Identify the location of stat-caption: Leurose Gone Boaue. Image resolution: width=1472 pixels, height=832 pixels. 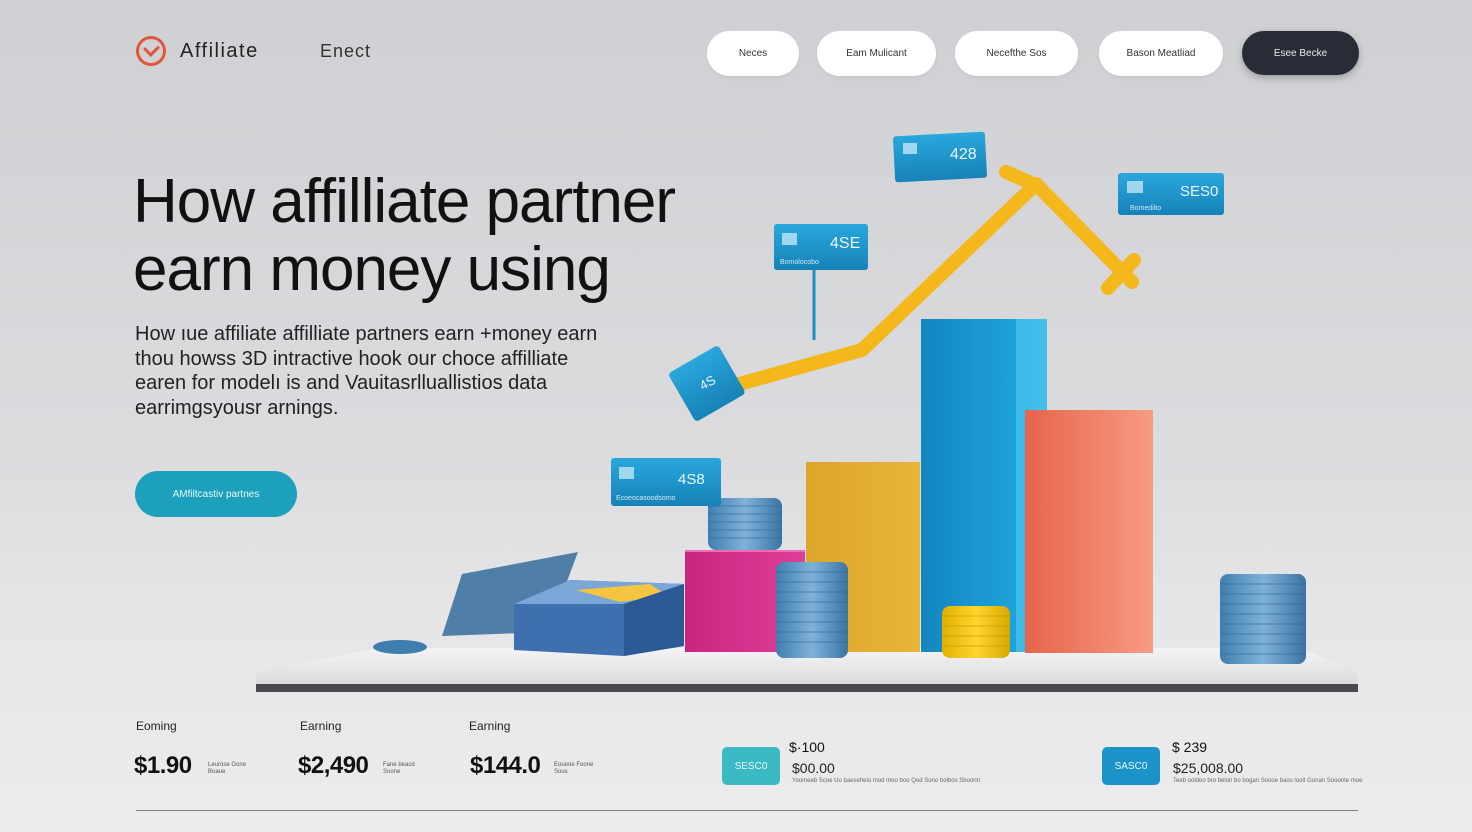
(227, 768).